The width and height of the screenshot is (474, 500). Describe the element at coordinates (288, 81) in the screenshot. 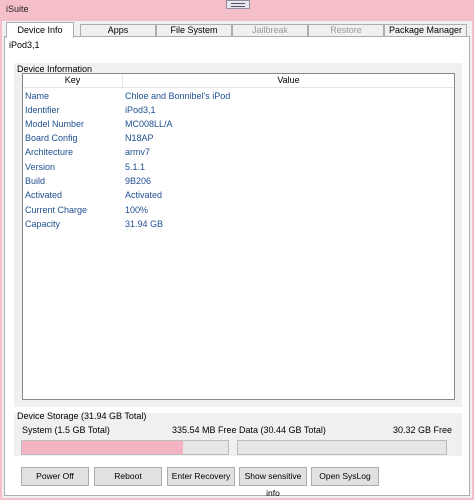

I see `column-header-value: Value` at that location.